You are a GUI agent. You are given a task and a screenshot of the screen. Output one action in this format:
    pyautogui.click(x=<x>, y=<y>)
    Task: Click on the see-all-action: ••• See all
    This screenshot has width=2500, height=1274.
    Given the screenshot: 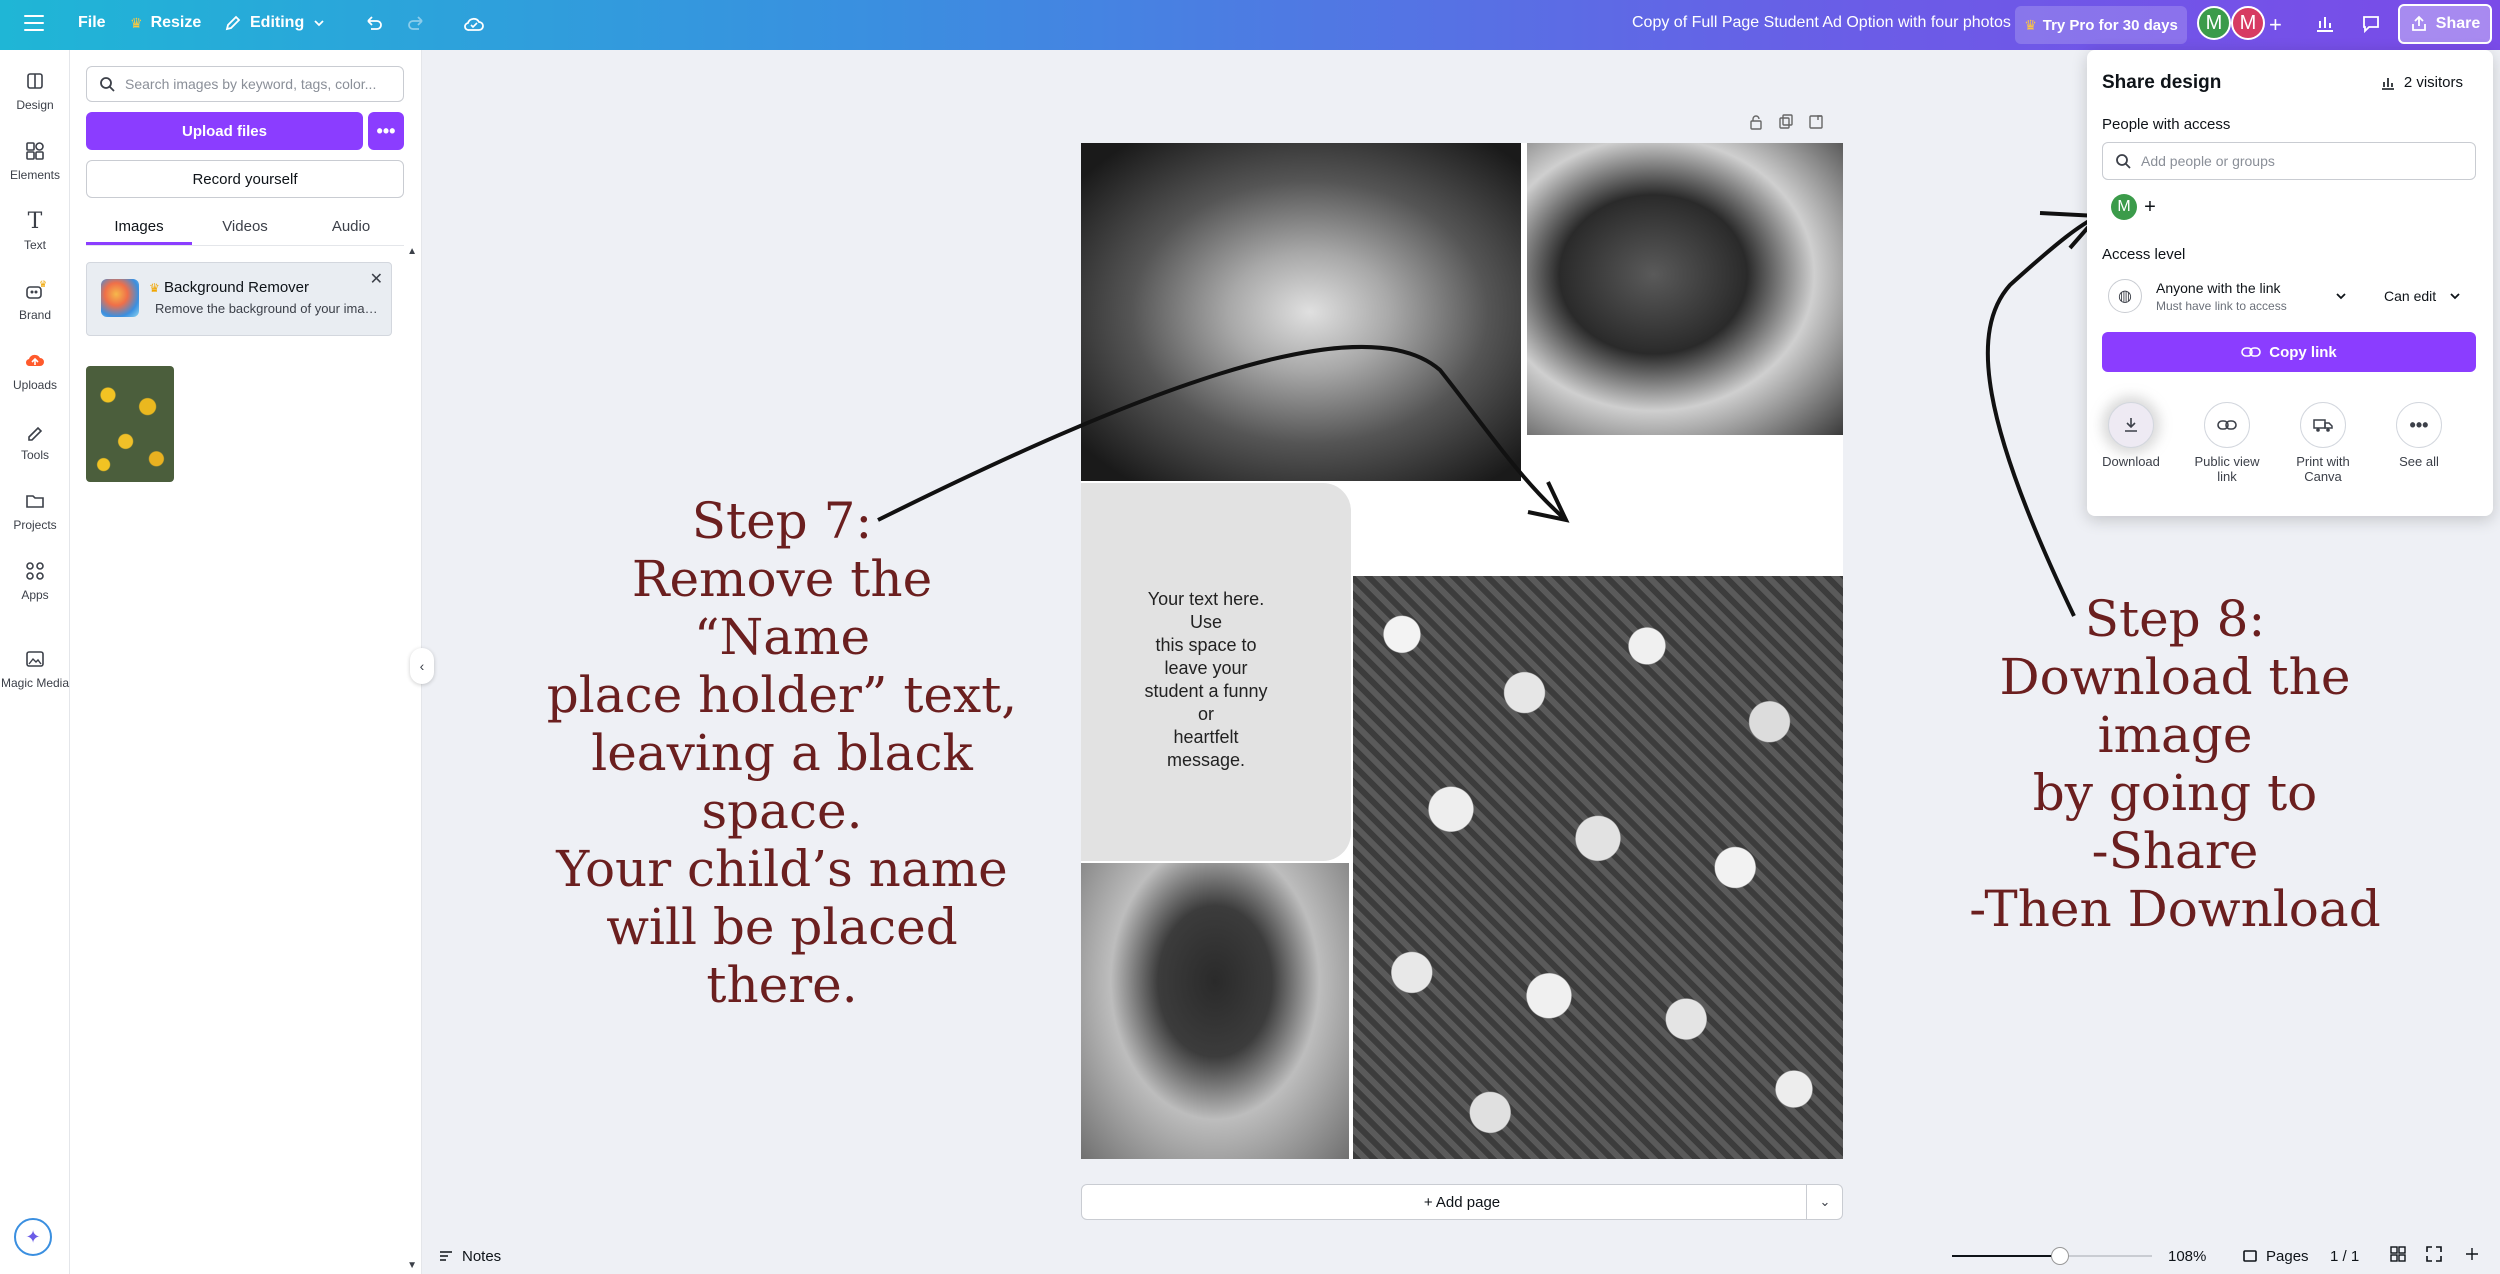 What is the action you would take?
    pyautogui.click(x=2419, y=435)
    